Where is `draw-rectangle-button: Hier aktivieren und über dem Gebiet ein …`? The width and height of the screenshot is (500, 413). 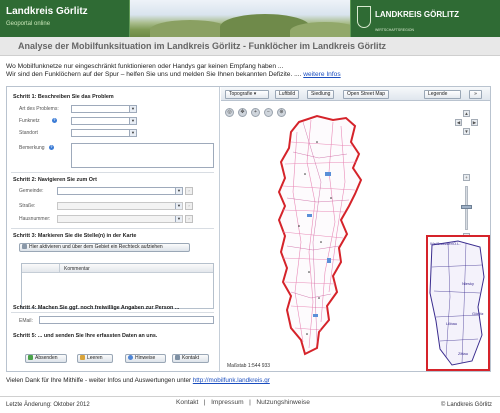
draw-rectangle-button: Hier aktivieren und über dem Gebiet ein … is located at coordinates (104, 247).